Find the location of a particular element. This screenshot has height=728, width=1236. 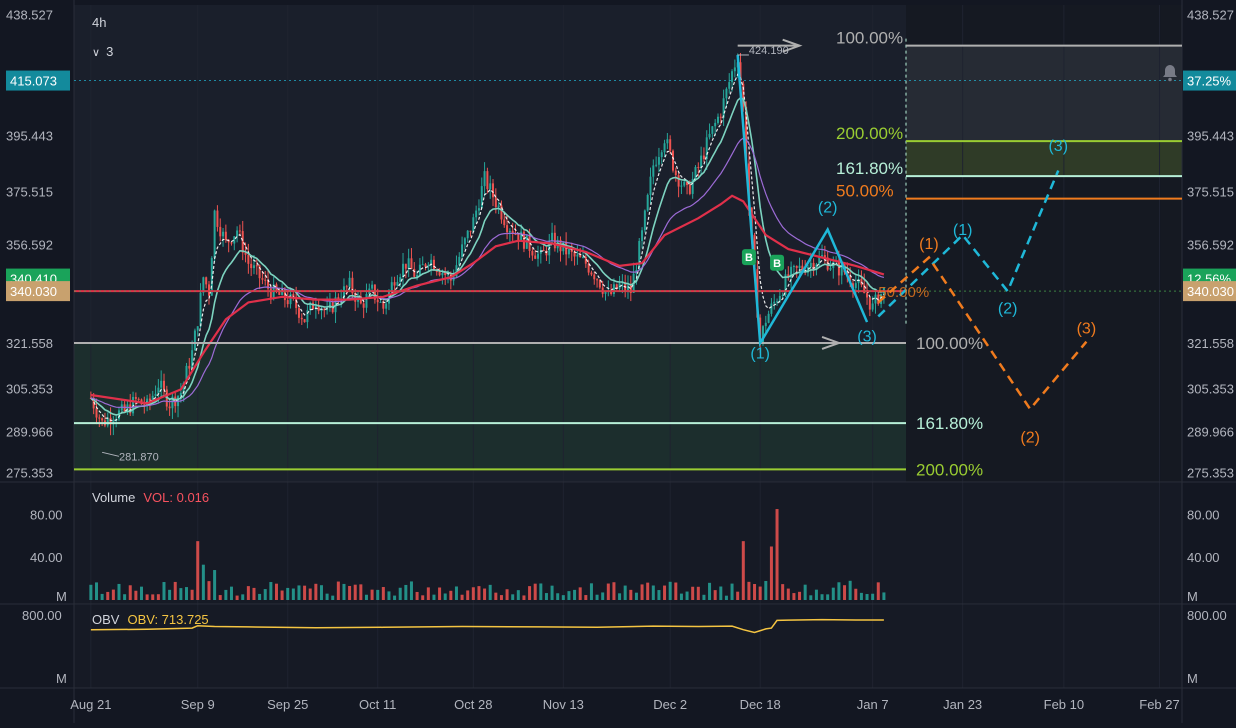

orange-wave-label: (3) is located at coordinates (1087, 328).